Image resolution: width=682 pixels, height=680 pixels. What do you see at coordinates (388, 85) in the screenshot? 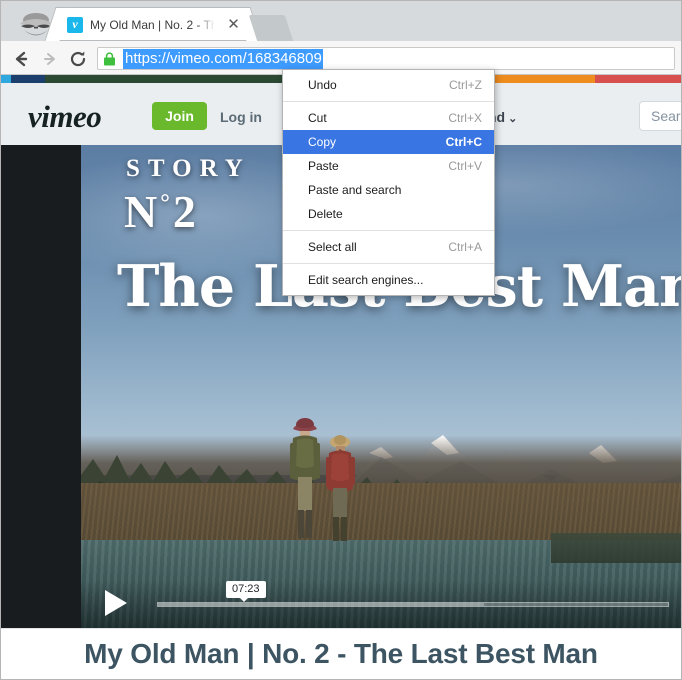
I see `context-menu-item: Undo Ctrl+Z` at bounding box center [388, 85].